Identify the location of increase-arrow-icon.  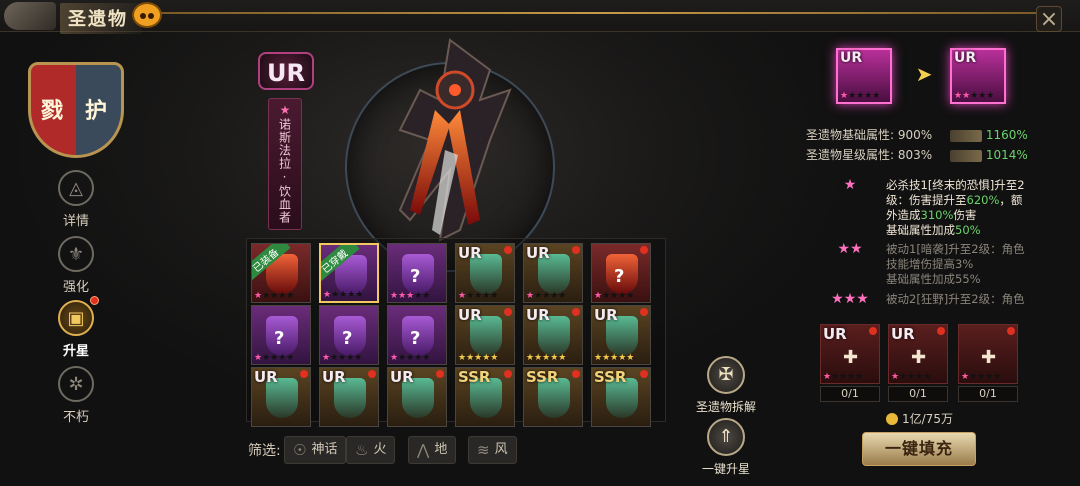
(966, 155).